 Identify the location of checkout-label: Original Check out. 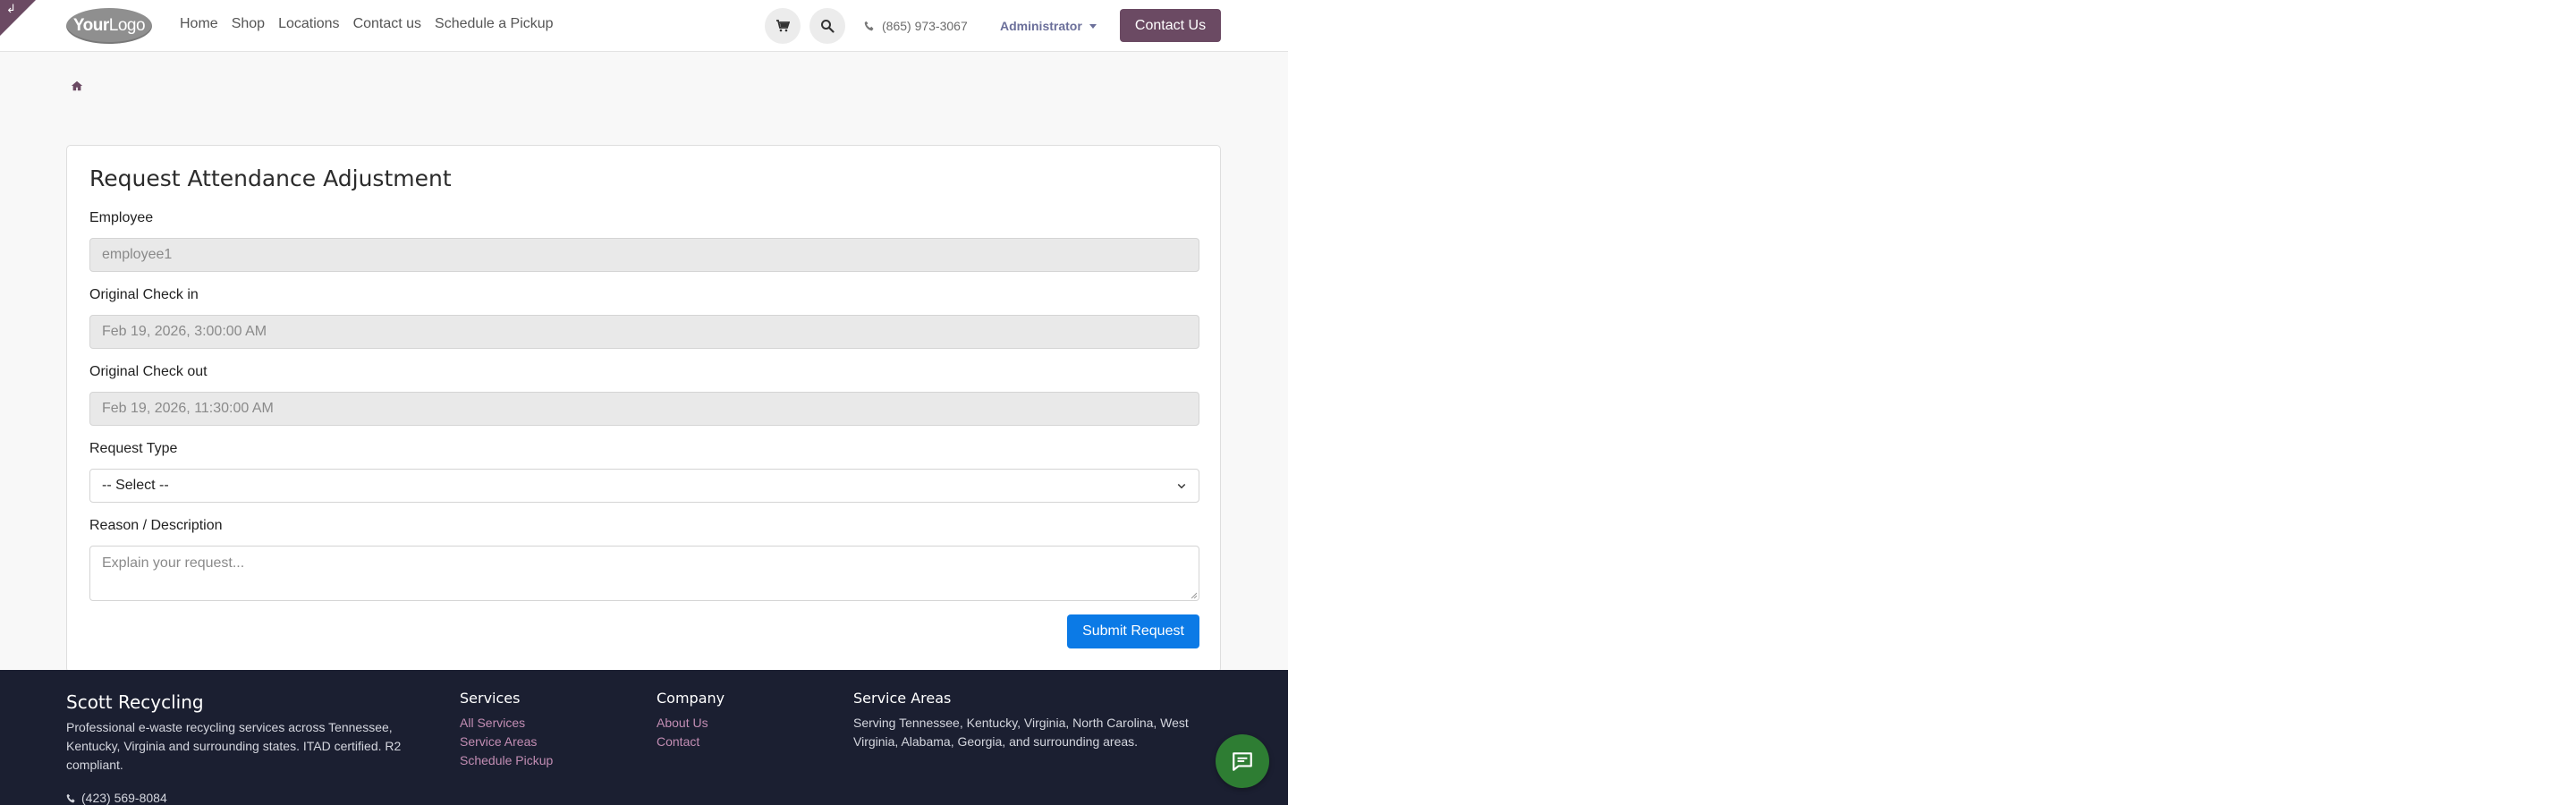
(148, 371).